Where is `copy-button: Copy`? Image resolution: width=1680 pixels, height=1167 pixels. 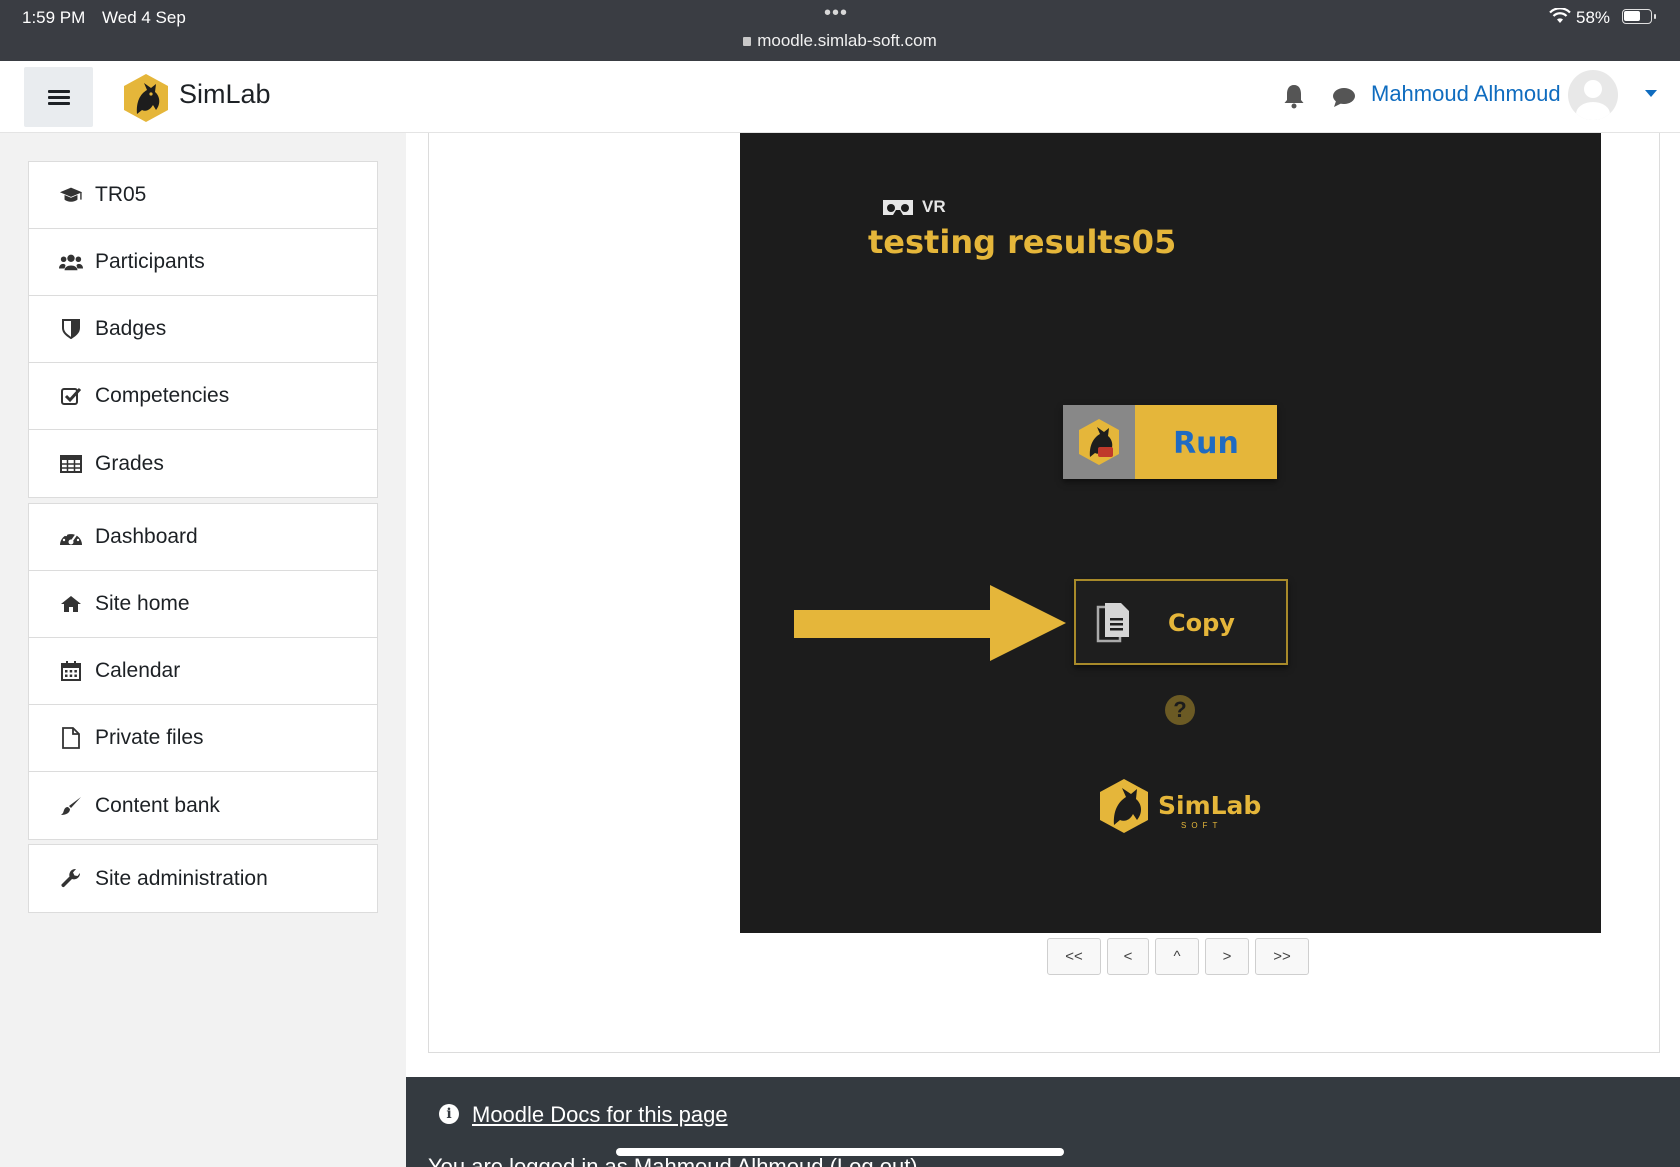
copy-button: Copy is located at coordinates (1181, 622).